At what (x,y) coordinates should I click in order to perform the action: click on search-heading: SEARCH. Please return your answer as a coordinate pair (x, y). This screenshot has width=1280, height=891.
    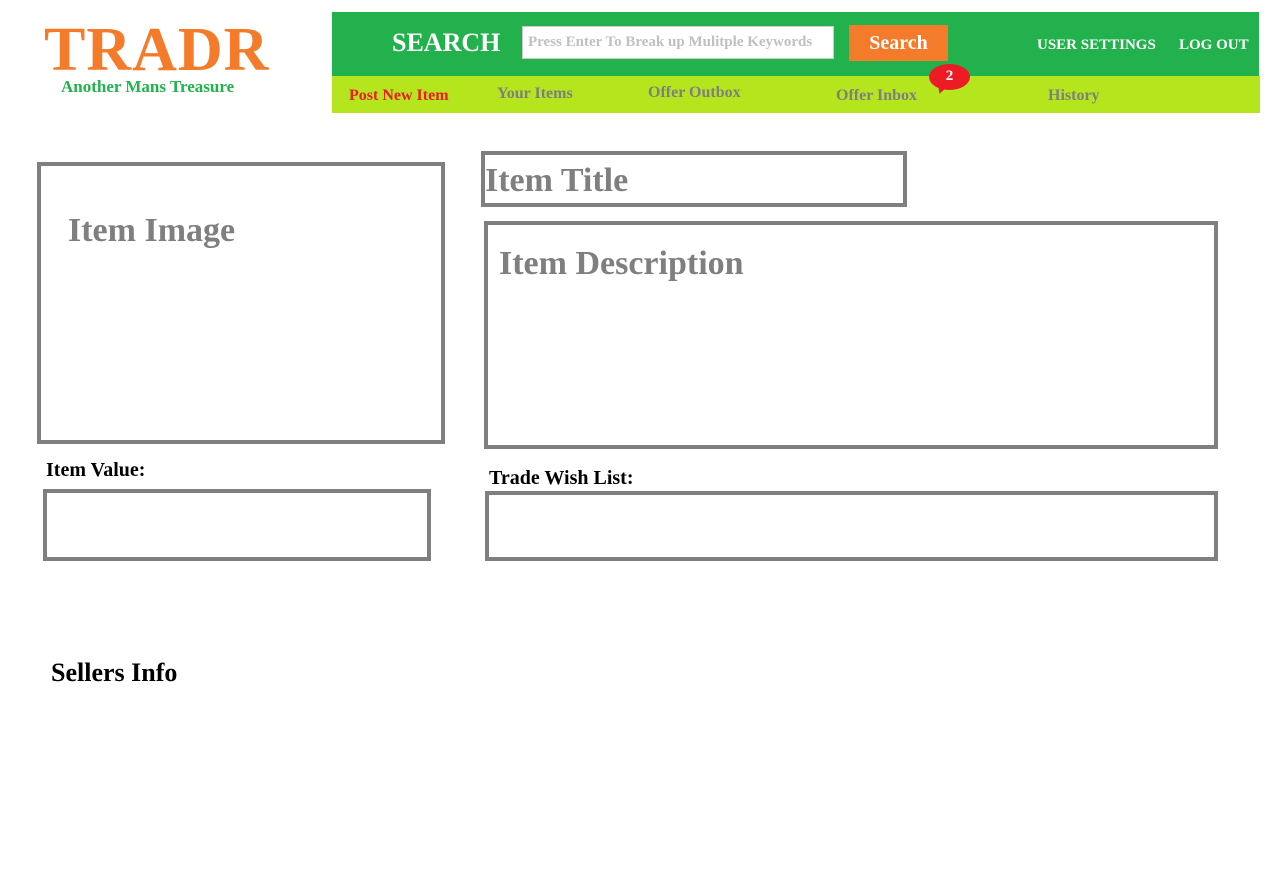
    Looking at the image, I should click on (446, 42).